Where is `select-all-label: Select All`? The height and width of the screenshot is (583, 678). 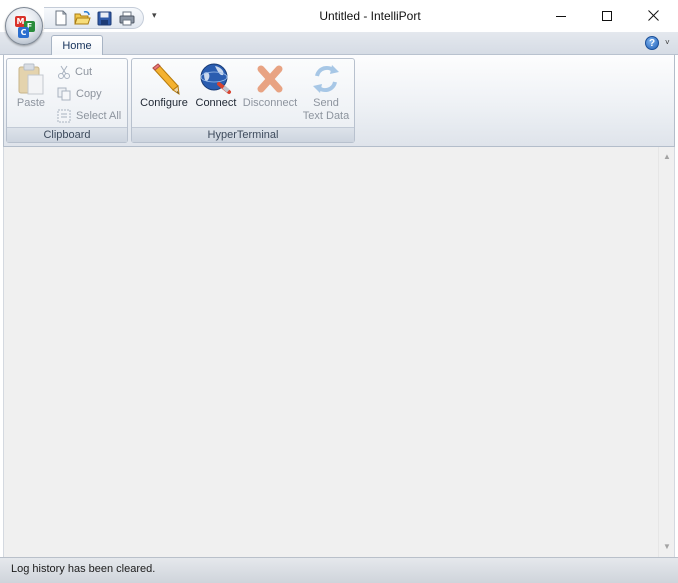
select-all-label: Select All is located at coordinates (99, 116).